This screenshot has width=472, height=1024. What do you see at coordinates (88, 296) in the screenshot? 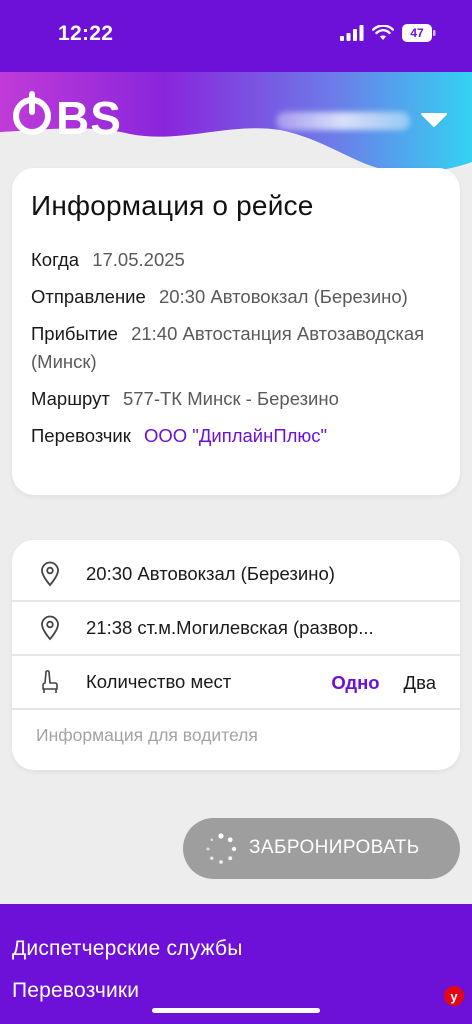
I see `info-label: Отправление` at bounding box center [88, 296].